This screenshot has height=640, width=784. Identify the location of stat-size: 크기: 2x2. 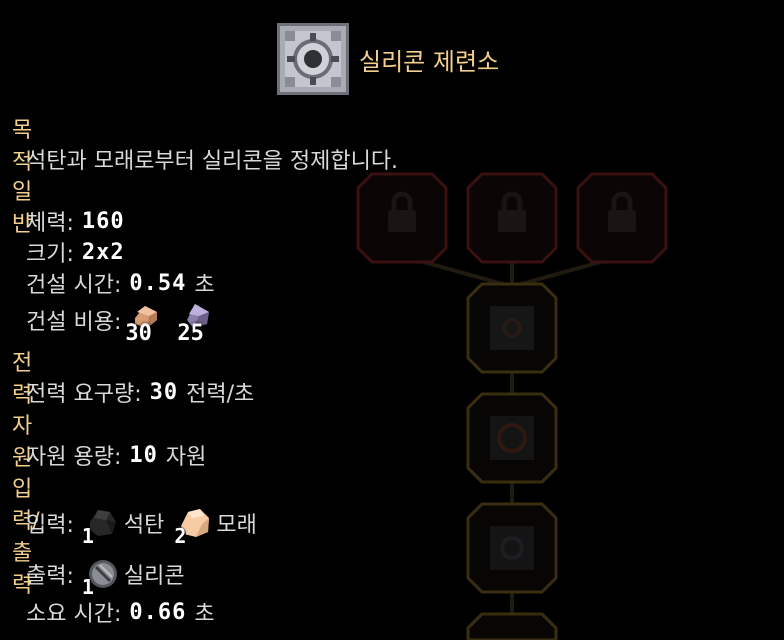
(75, 252).